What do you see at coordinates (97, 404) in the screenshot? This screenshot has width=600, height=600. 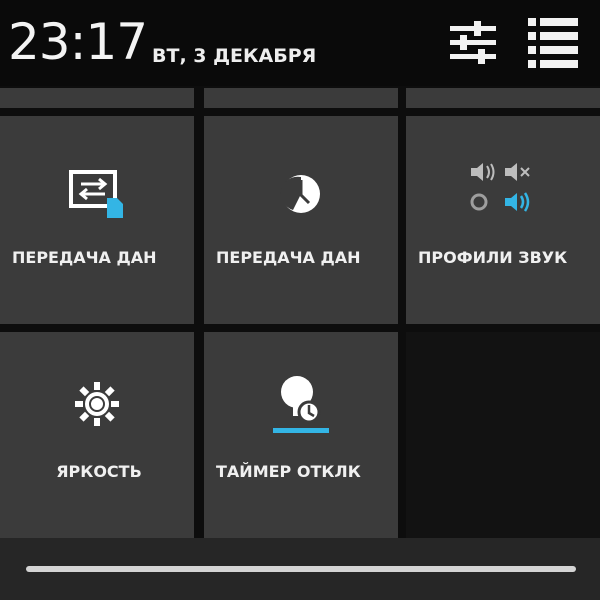 I see `brightness-icon` at bounding box center [97, 404].